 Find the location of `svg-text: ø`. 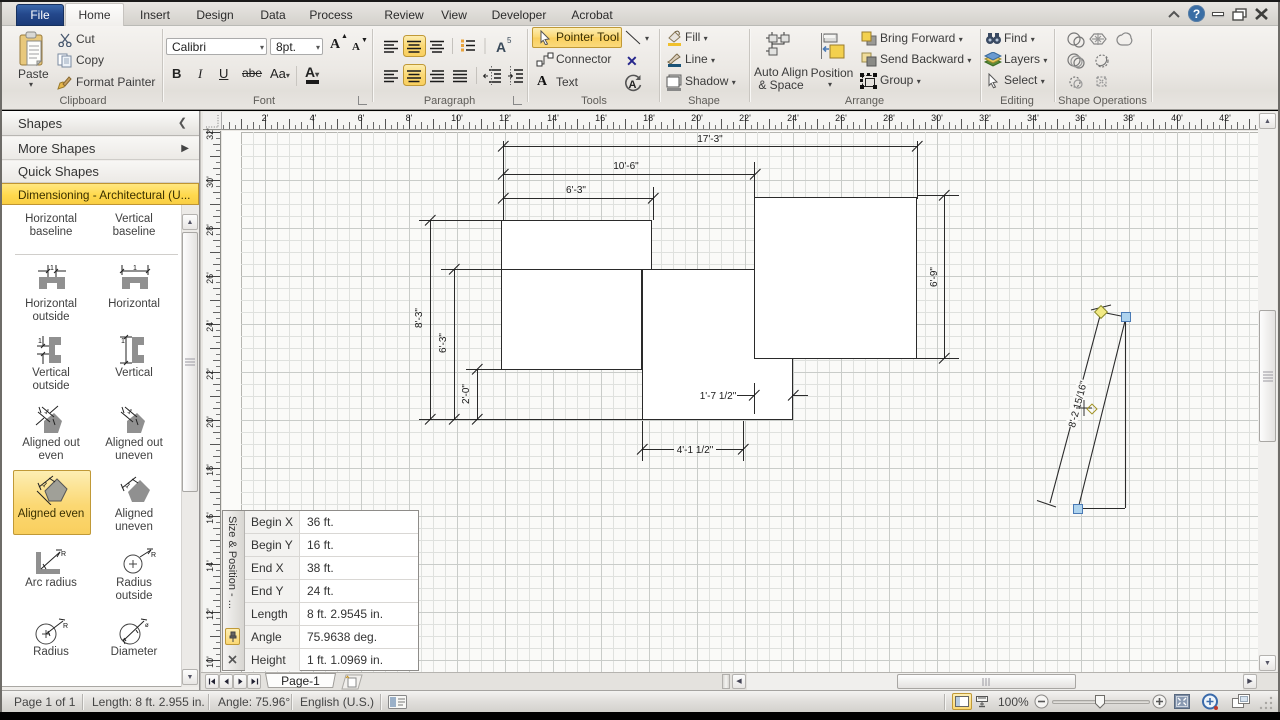

svg-text: ø is located at coordinates (147, 626).